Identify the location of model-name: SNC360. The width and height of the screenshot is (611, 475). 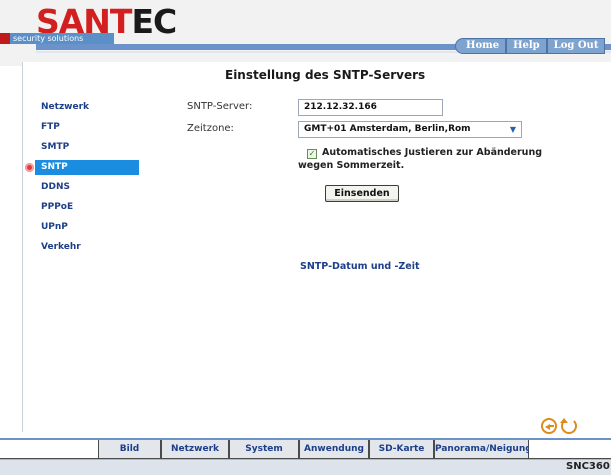
(588, 466).